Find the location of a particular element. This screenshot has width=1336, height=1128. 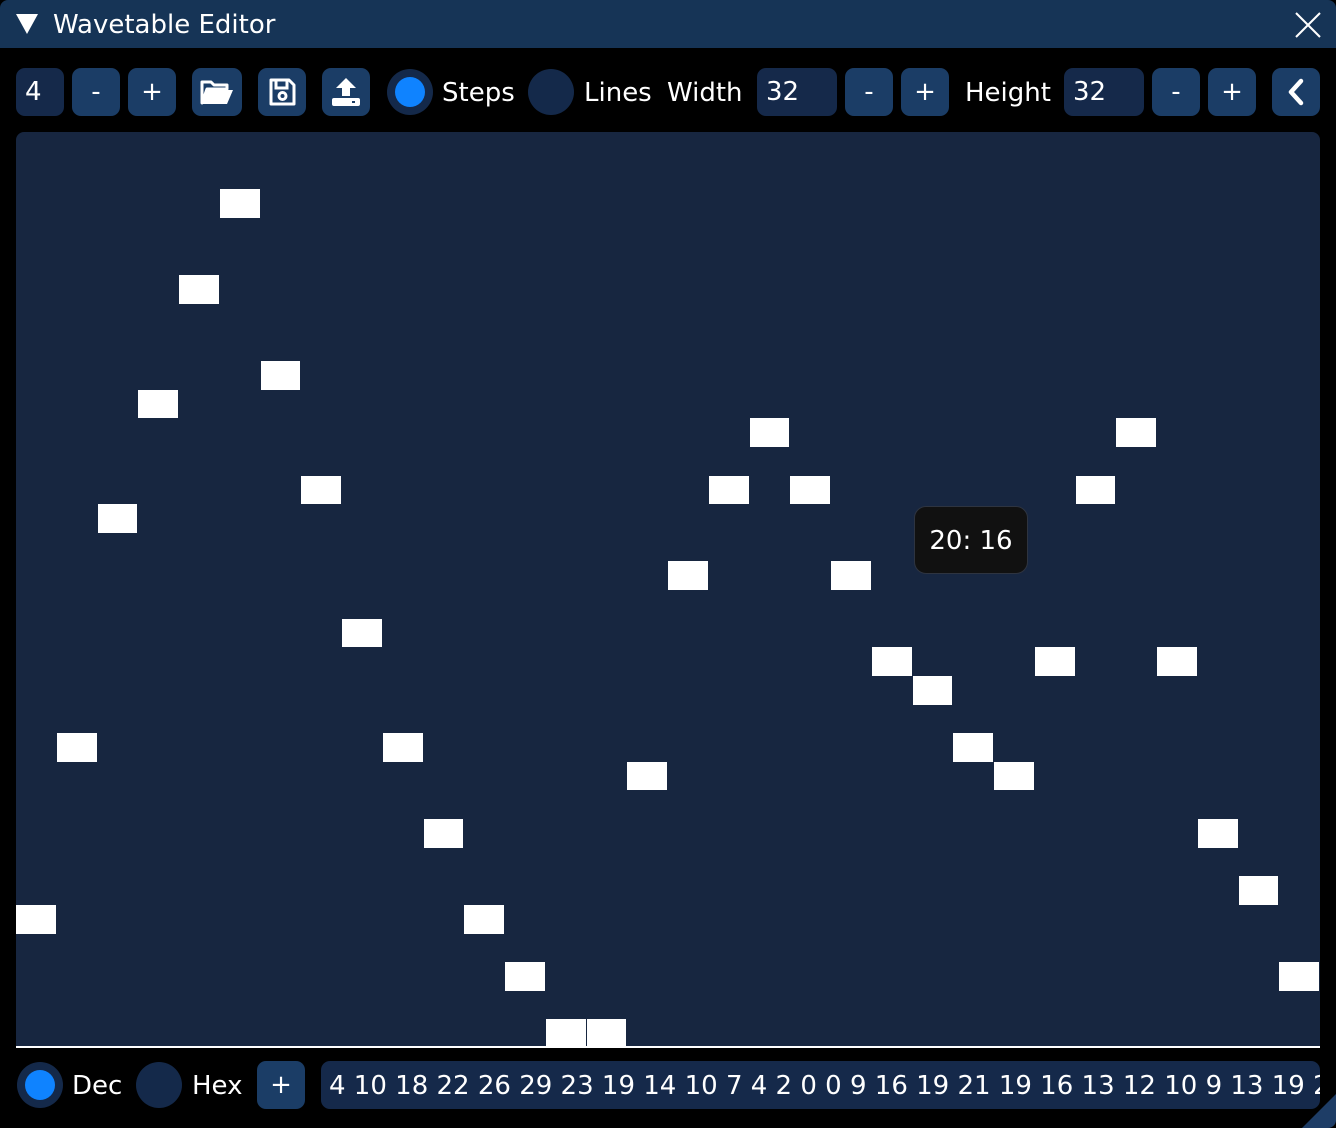

width-decrement-button: - is located at coordinates (869, 92).